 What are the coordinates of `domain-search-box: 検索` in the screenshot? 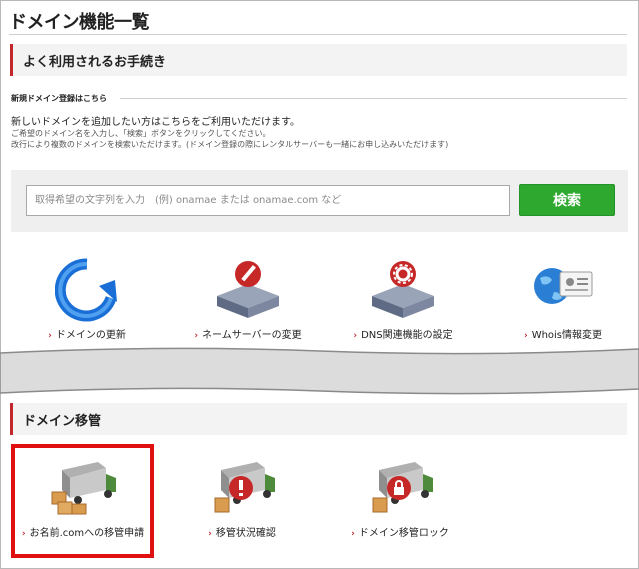 It's located at (319, 201).